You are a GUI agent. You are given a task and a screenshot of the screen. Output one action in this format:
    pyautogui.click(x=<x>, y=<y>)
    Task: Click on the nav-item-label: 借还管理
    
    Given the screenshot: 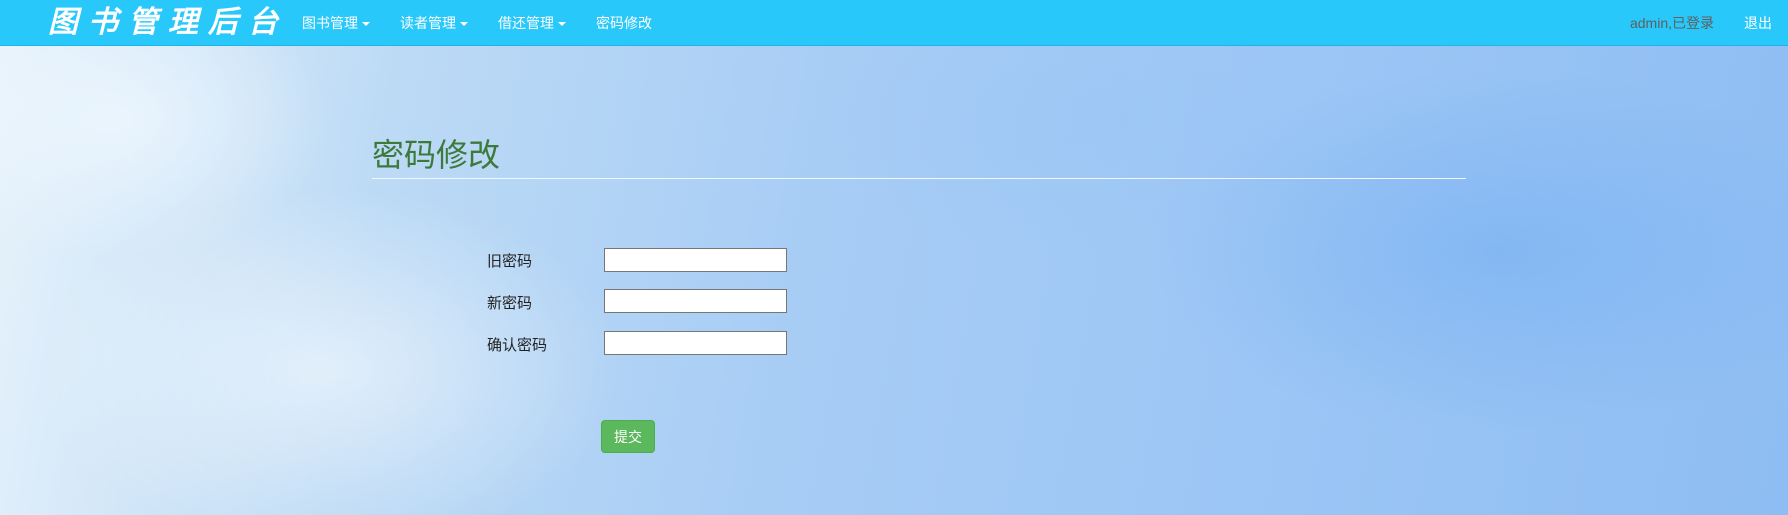 What is the action you would take?
    pyautogui.click(x=526, y=23)
    